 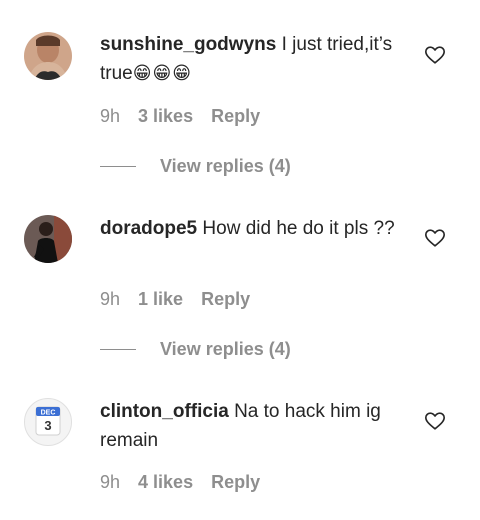 What do you see at coordinates (148, 228) in the screenshot?
I see `comment-username: doradope5` at bounding box center [148, 228].